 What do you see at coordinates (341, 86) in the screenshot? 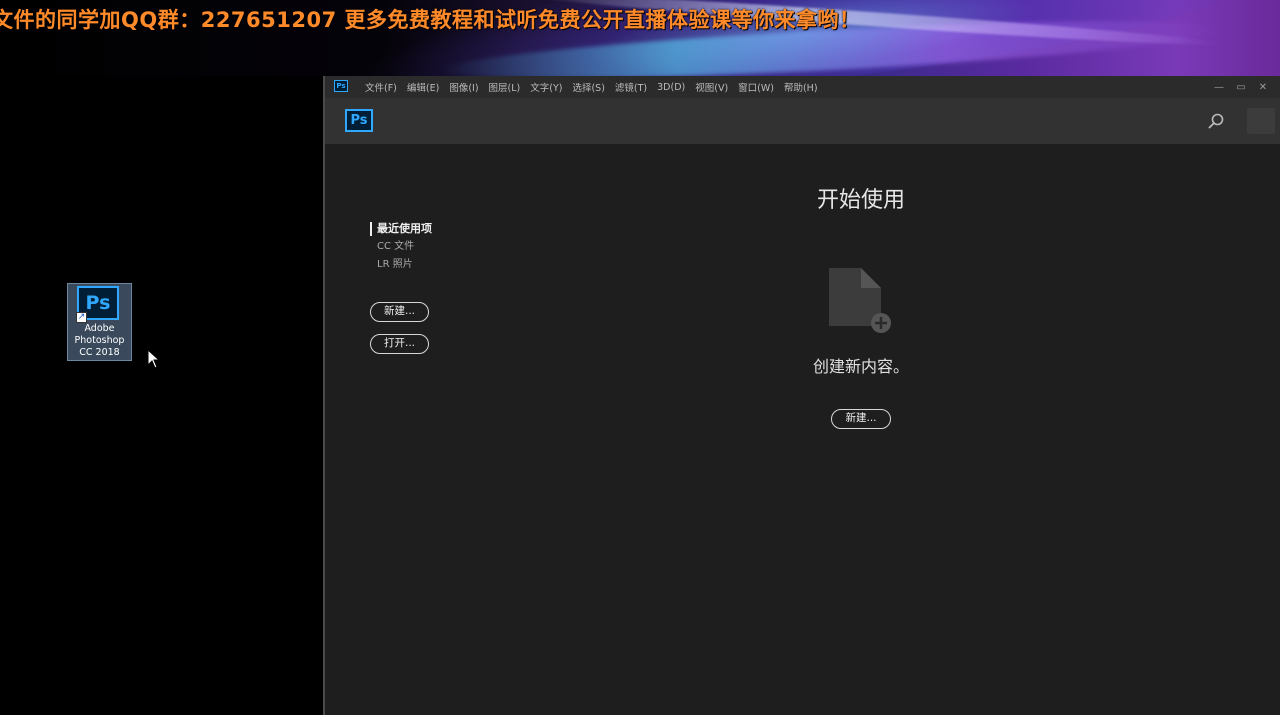
I see `app-icon: Ps` at bounding box center [341, 86].